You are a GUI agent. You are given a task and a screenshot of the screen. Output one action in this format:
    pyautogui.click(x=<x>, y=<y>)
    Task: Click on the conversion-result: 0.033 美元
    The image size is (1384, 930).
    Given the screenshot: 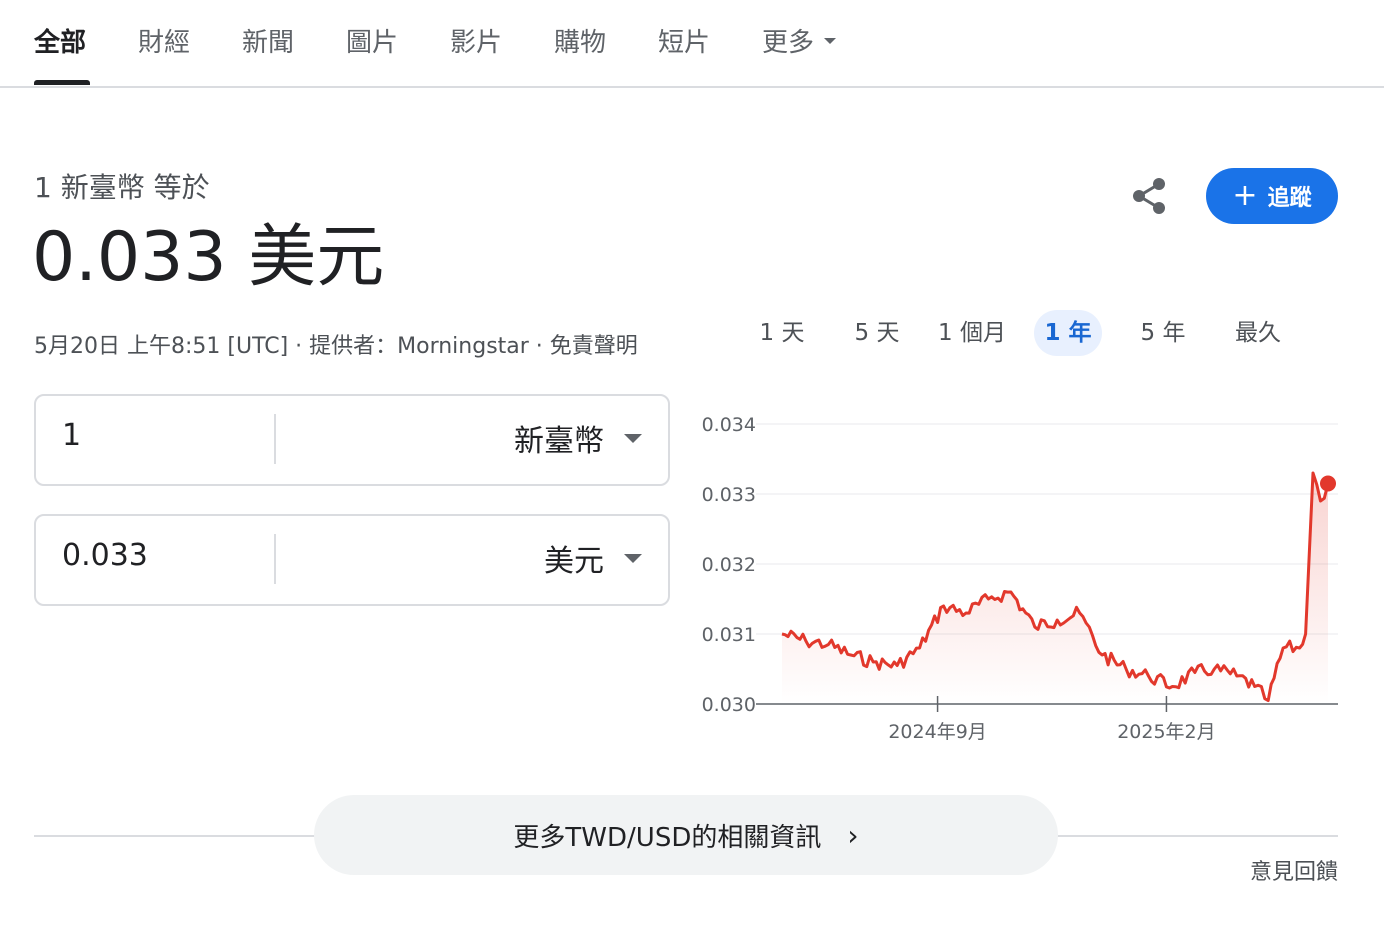 What is the action you would take?
    pyautogui.click(x=208, y=257)
    